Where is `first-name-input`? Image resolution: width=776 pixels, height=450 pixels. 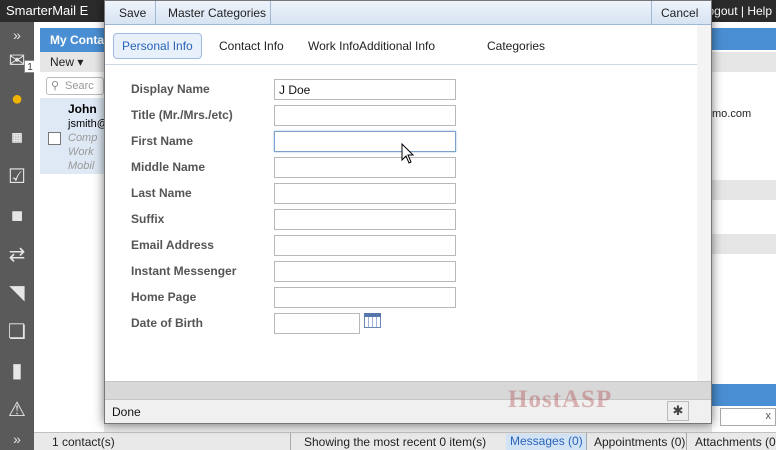 first-name-input is located at coordinates (365, 141).